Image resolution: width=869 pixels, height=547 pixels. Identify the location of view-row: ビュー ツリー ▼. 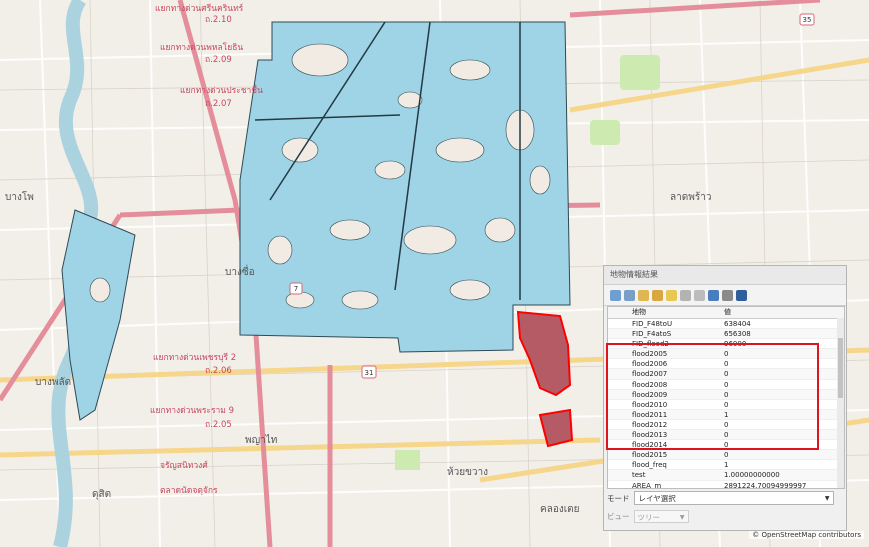
(648, 516).